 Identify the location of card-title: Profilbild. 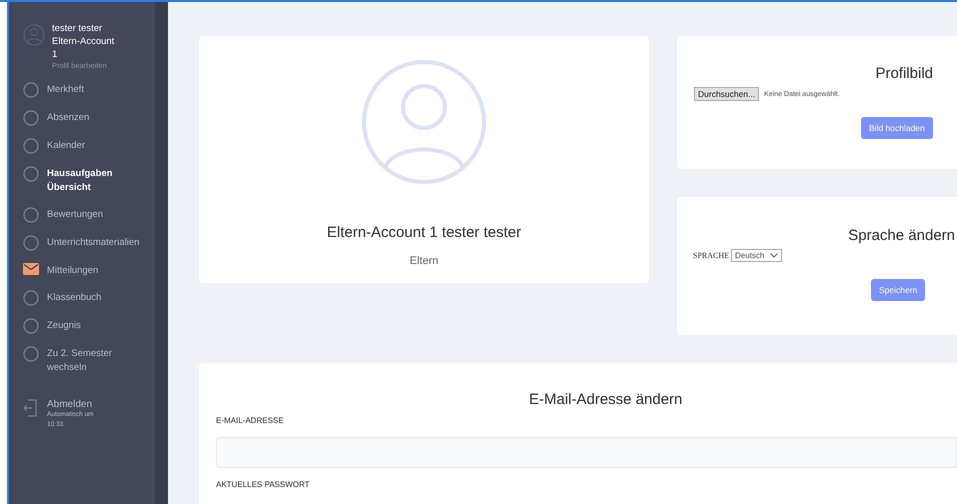
(904, 73).